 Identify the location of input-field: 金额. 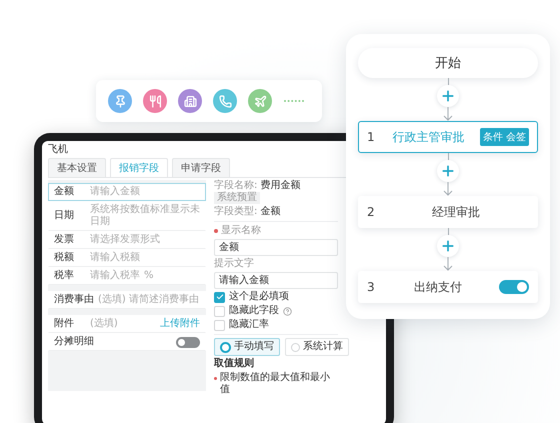
(276, 247).